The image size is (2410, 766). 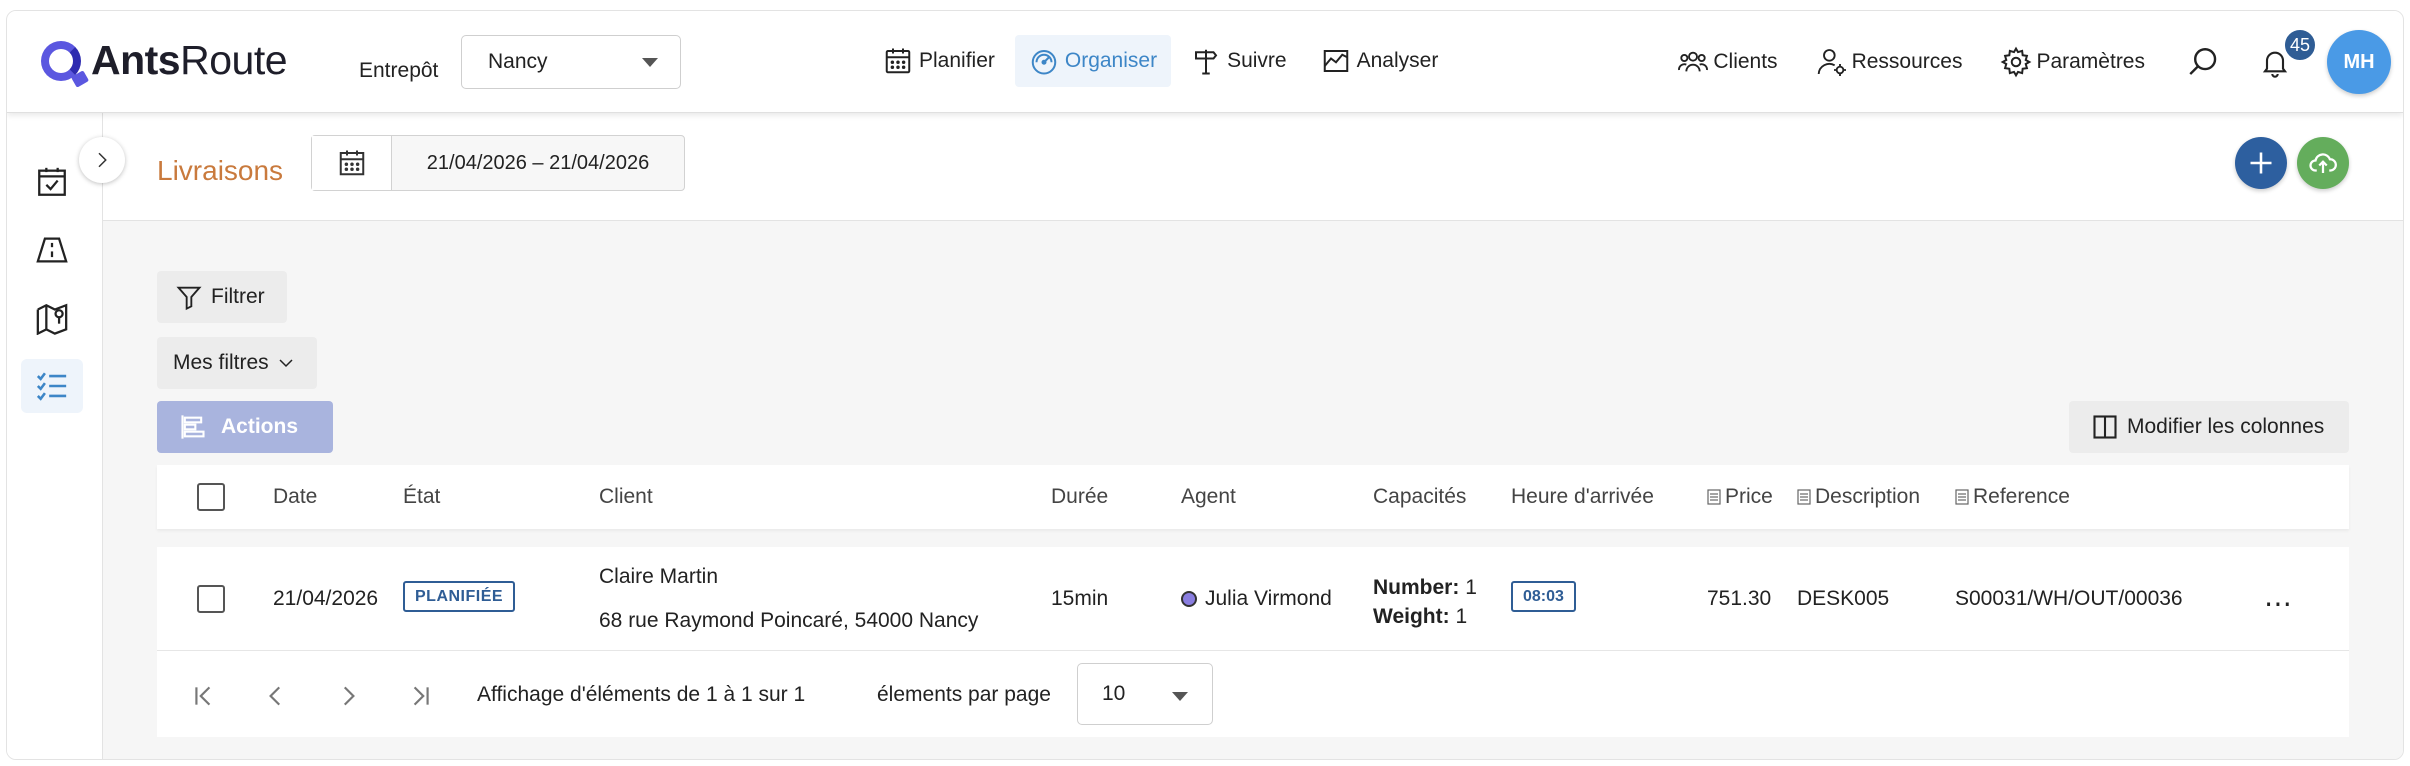 I want to click on notifications-button: 45, so click(x=2286, y=55).